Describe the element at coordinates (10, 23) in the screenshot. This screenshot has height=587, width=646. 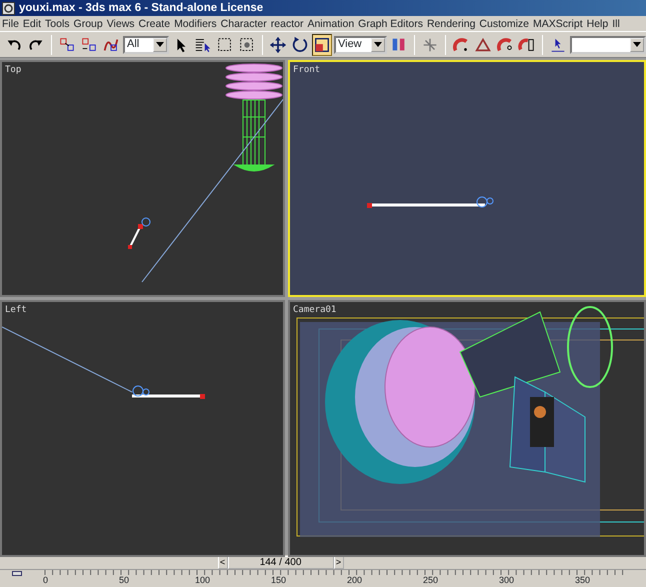
I see `menu-item: File` at that location.